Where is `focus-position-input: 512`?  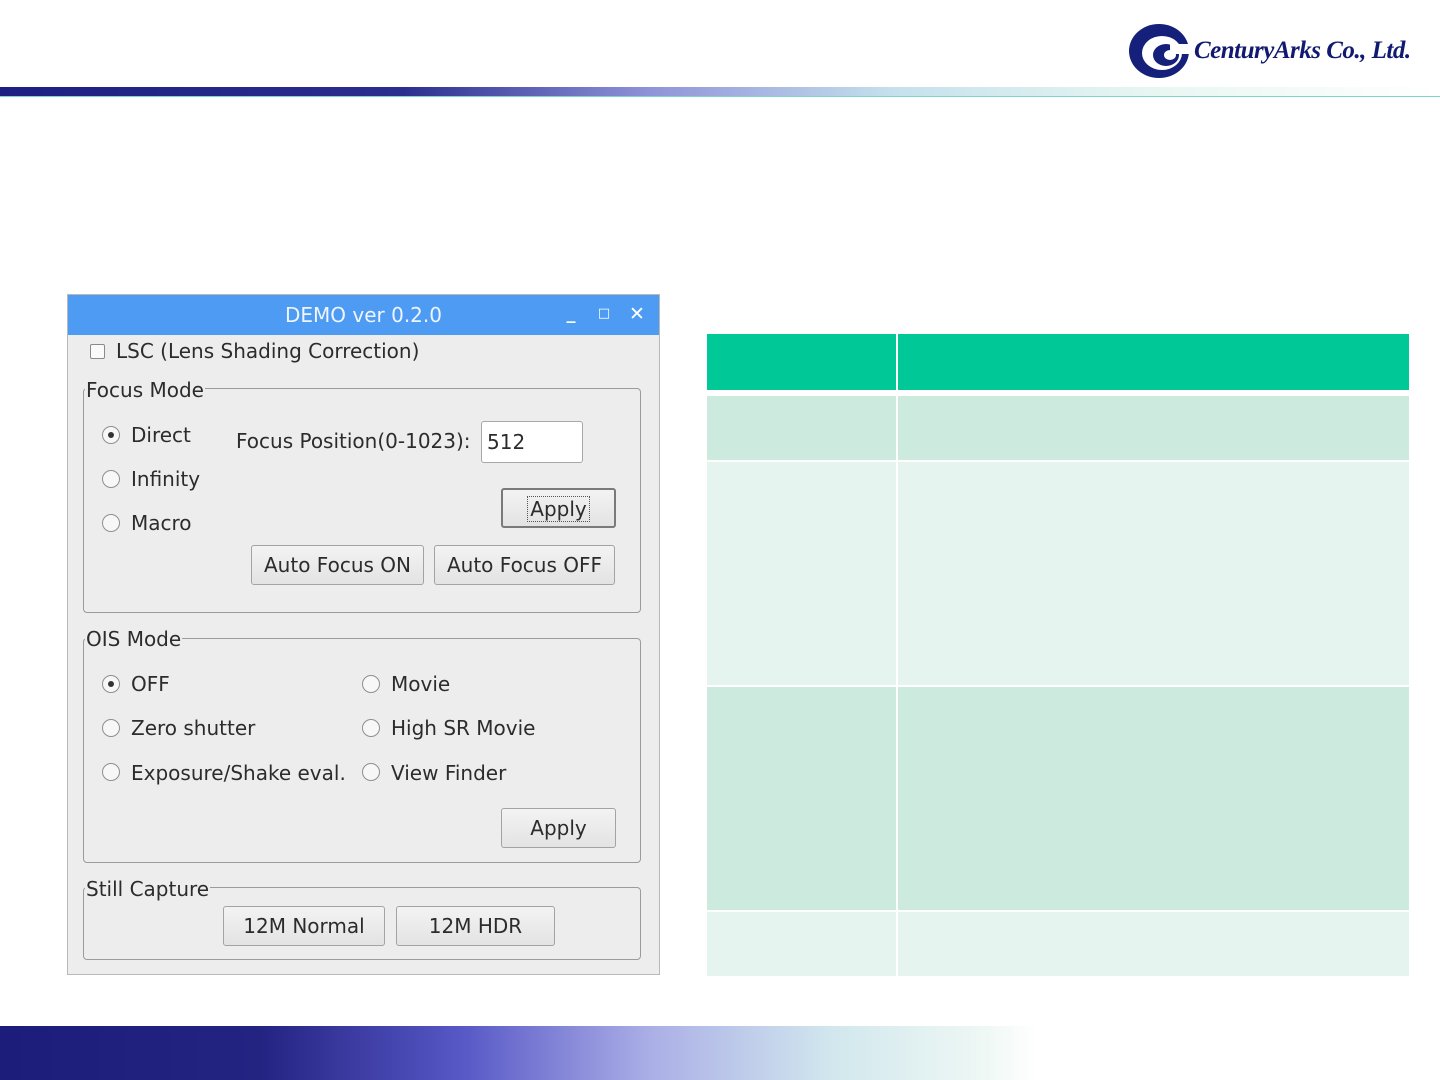 focus-position-input: 512 is located at coordinates (532, 442).